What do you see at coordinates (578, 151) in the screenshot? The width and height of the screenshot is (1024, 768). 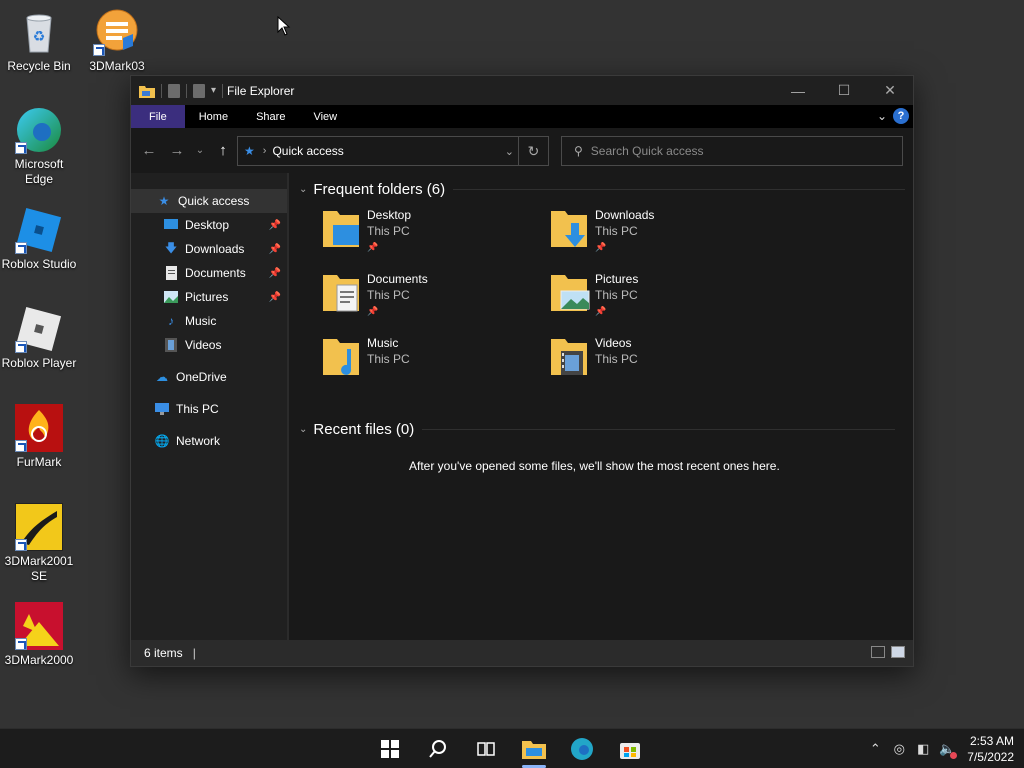 I see `search-icon: ⚲` at bounding box center [578, 151].